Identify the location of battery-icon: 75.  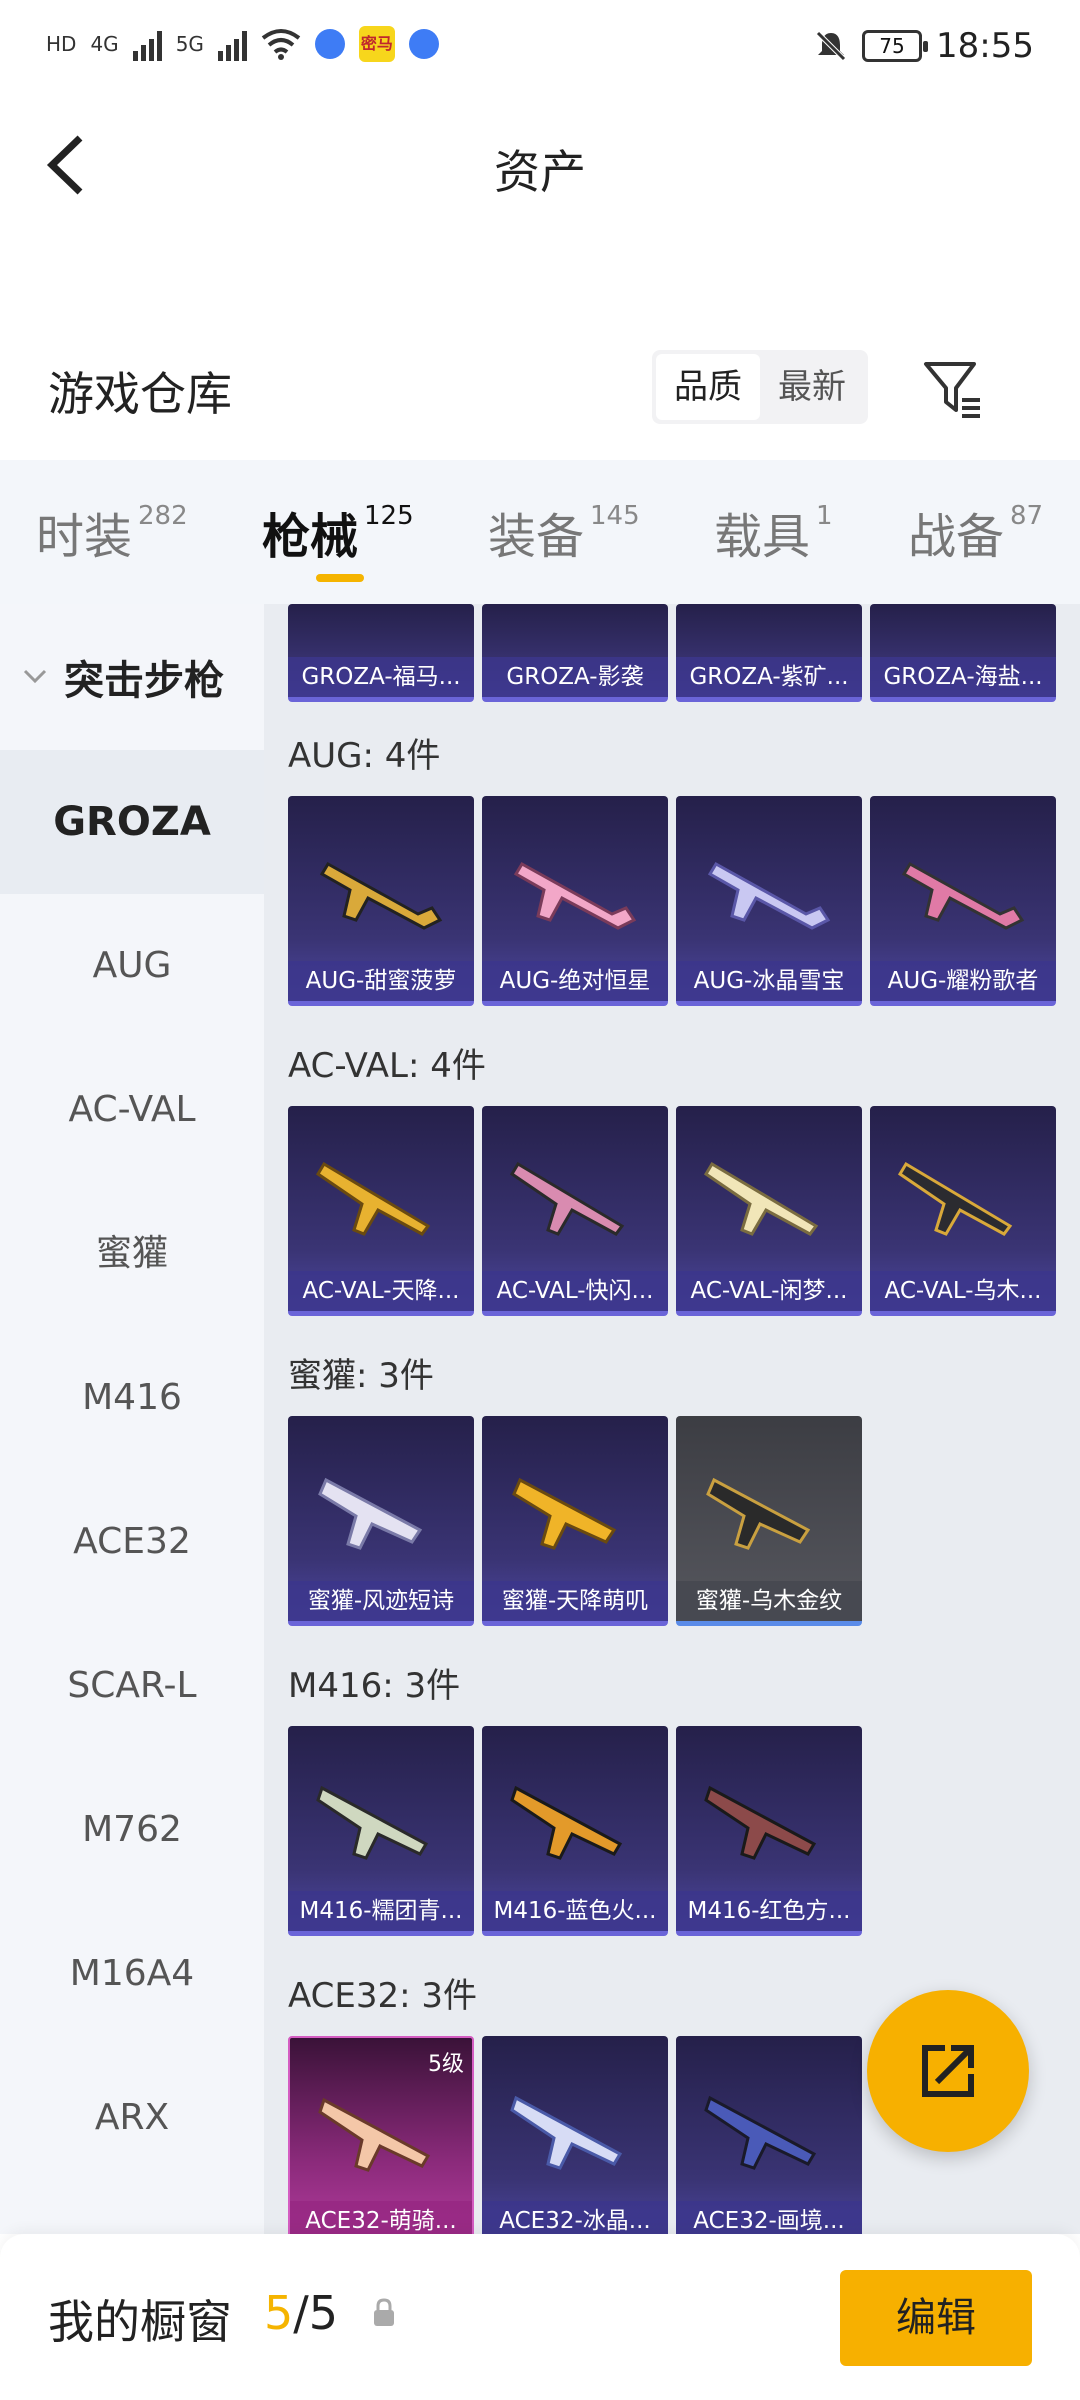
(895, 46).